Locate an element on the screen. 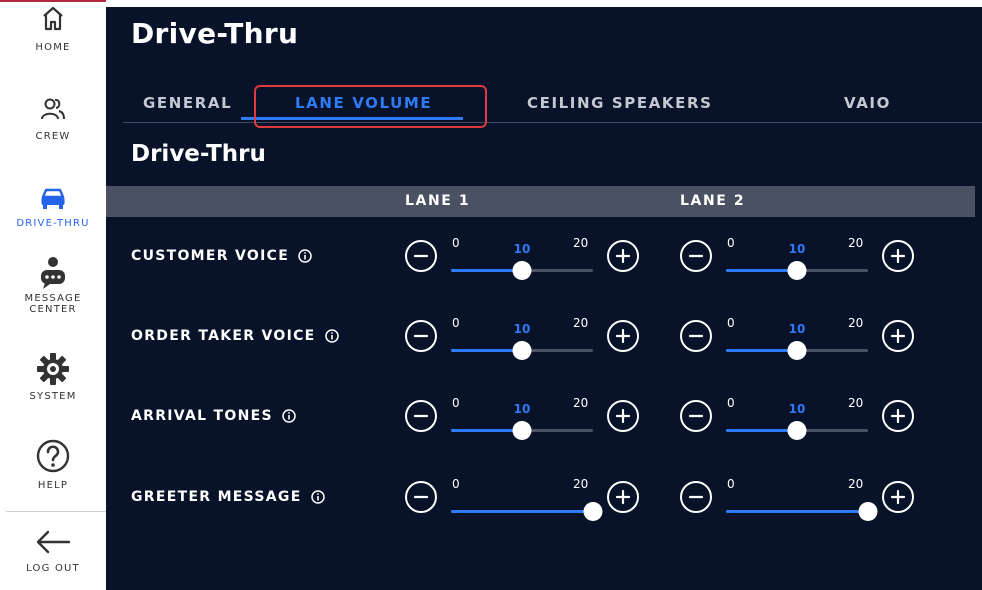 This screenshot has height=590, width=982. crew-icon is located at coordinates (53, 109).